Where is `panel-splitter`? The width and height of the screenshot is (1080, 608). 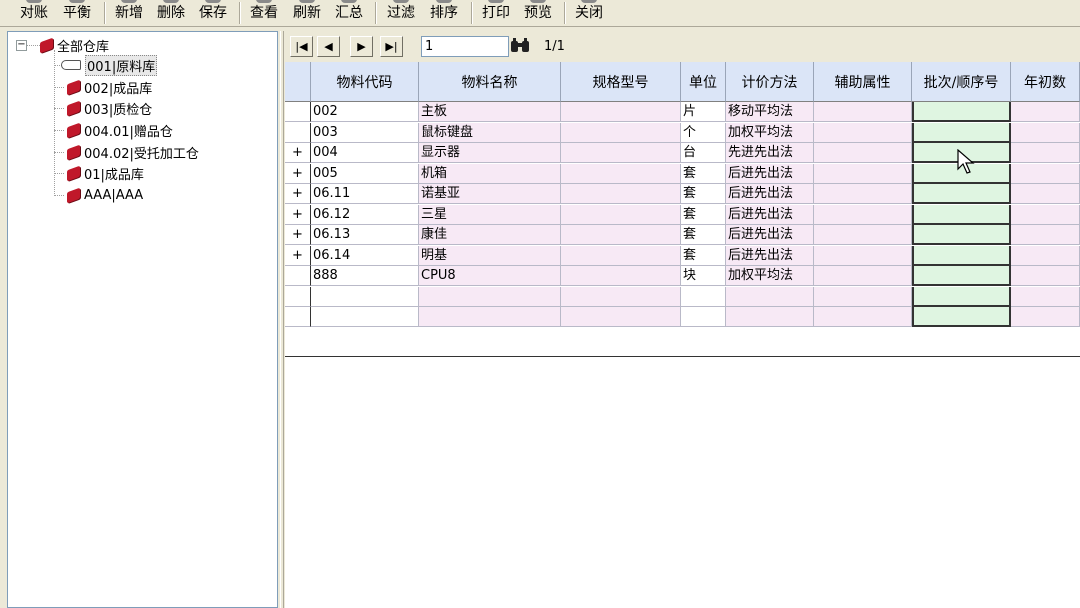
panel-splitter is located at coordinates (282, 319).